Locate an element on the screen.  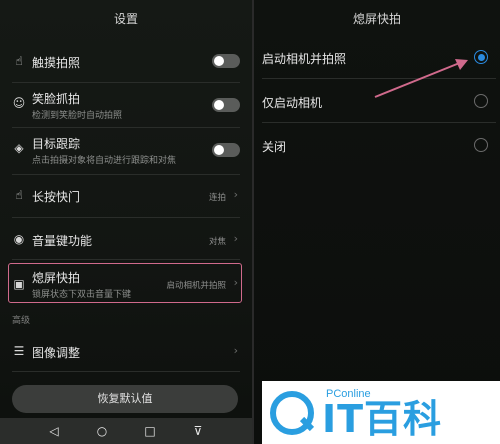
pconline-logo: PConline IT百科 is located at coordinates (381, 412).